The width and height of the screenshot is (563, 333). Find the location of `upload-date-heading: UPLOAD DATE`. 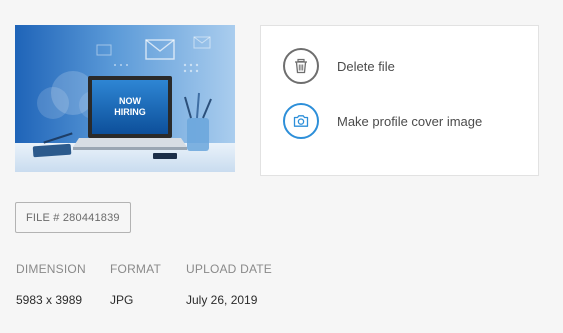

upload-date-heading: UPLOAD DATE is located at coordinates (229, 269).